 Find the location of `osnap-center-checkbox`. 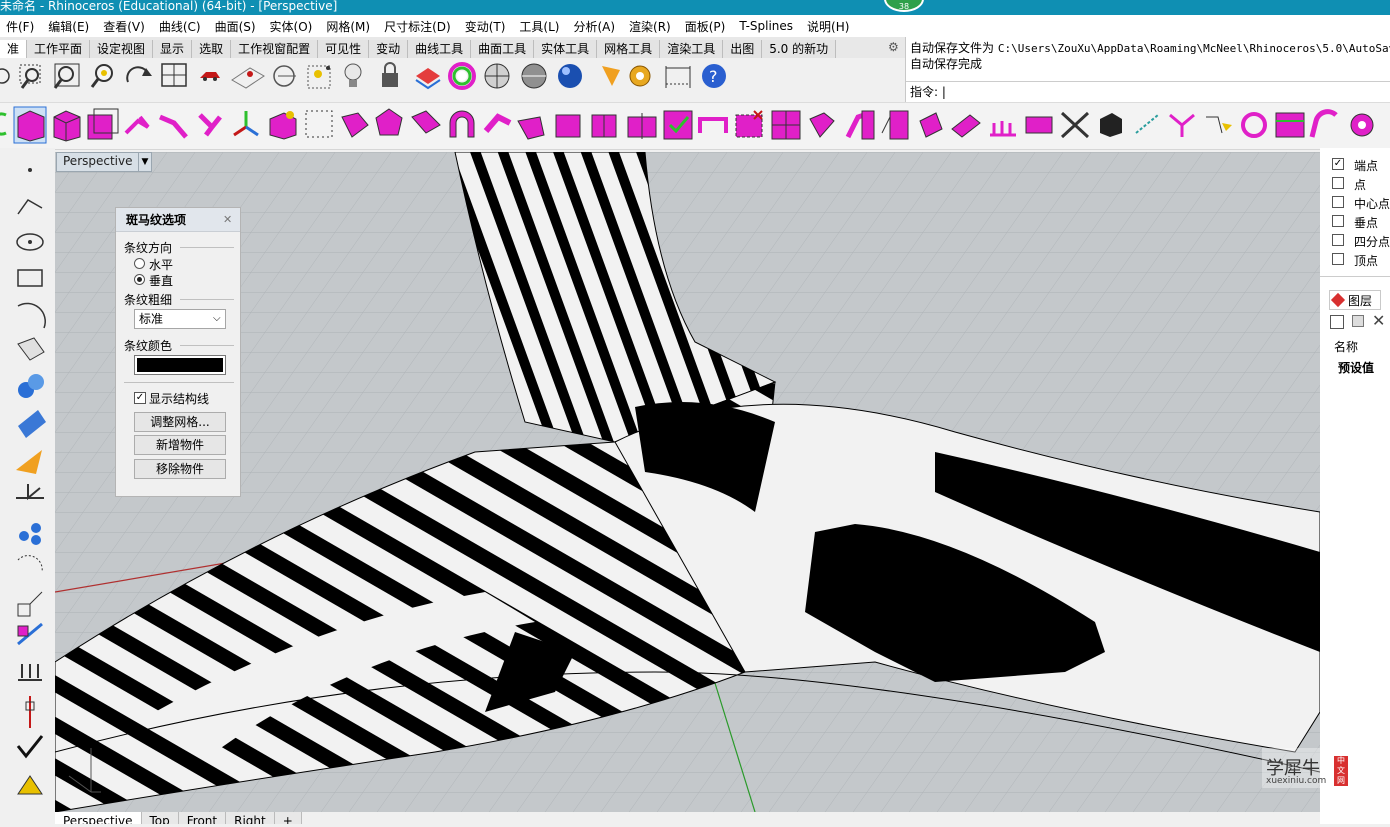

osnap-center-checkbox is located at coordinates (1338, 202).